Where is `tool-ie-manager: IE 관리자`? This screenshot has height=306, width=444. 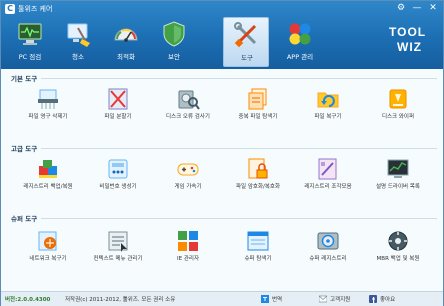
tool-ie-manager: IE 관리자 is located at coordinates (188, 247).